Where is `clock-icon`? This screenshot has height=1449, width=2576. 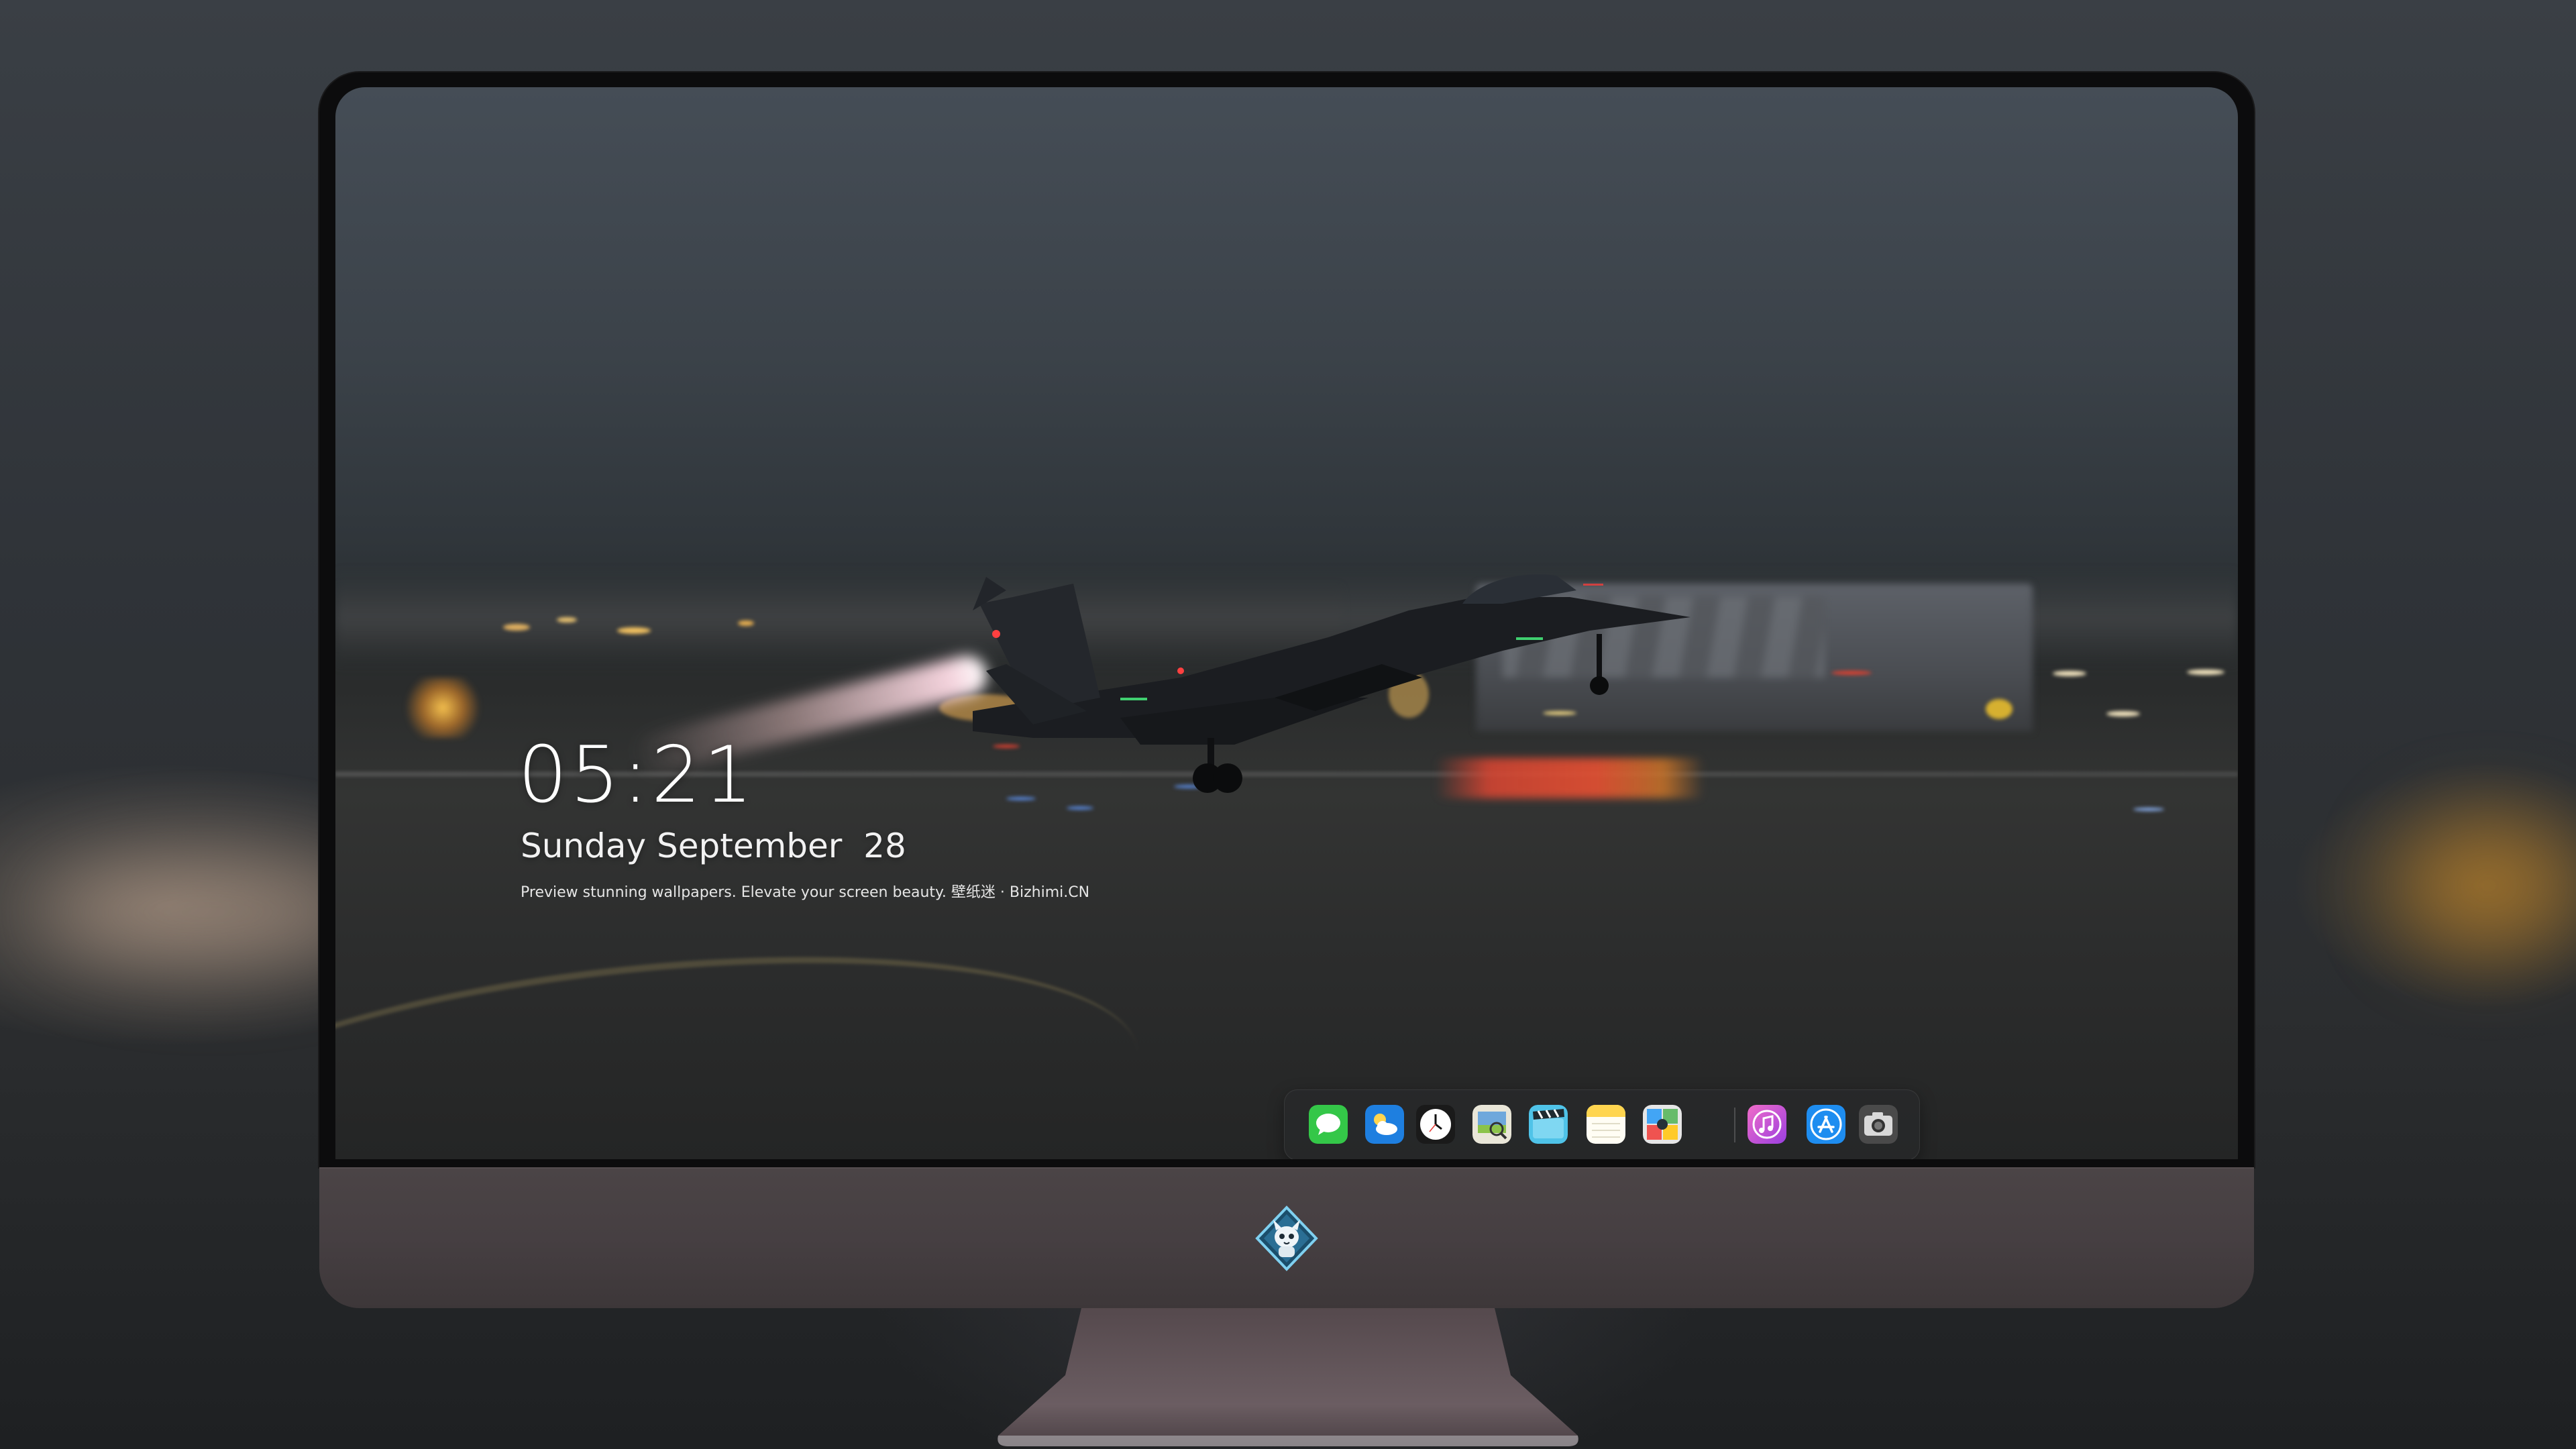
clock-icon is located at coordinates (1435, 1124).